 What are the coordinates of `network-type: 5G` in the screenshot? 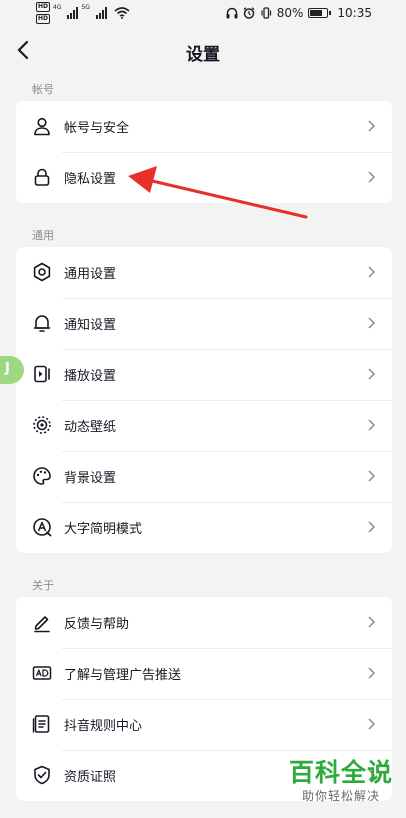 It's located at (85, 7).